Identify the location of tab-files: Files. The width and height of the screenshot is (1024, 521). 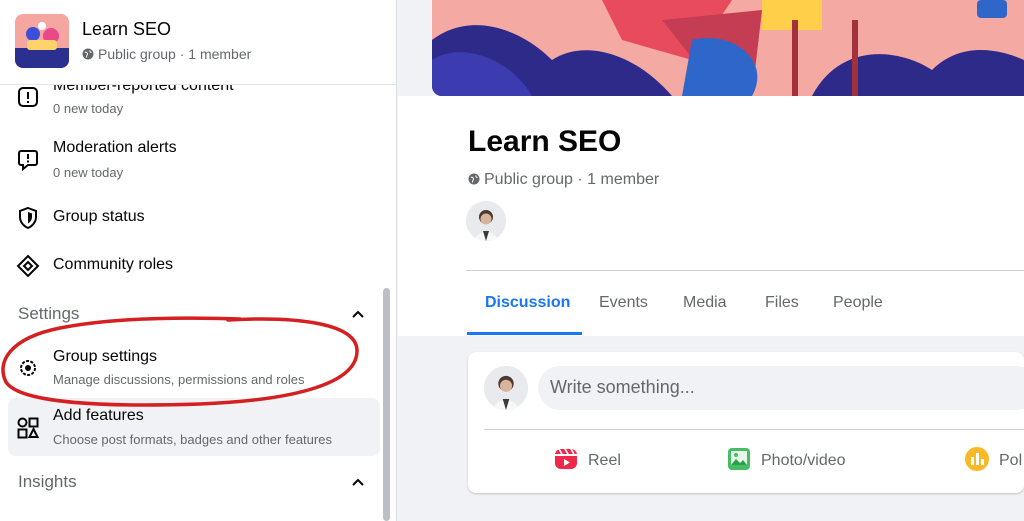
(782, 303).